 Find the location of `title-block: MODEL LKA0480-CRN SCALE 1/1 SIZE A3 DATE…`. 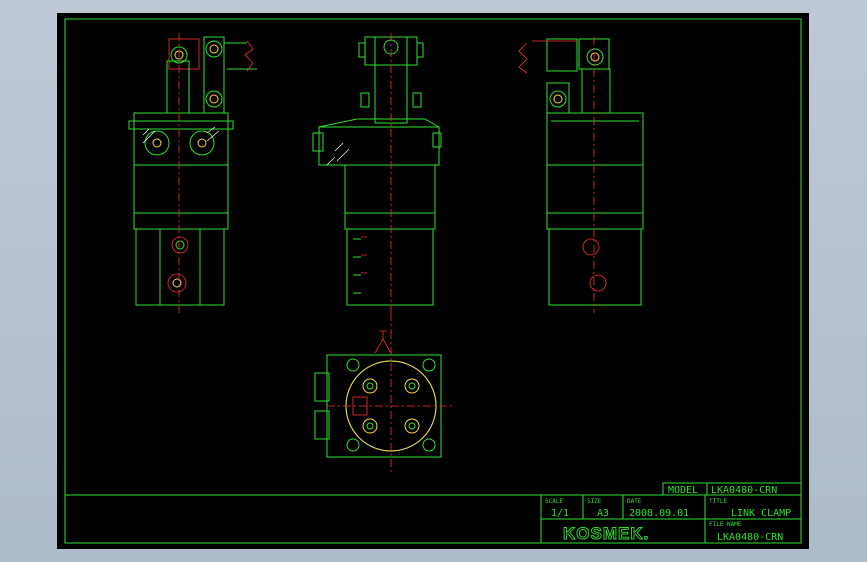

title-block: MODEL LKA0480-CRN SCALE 1/1 SIZE A3 DATE… is located at coordinates (433, 513).